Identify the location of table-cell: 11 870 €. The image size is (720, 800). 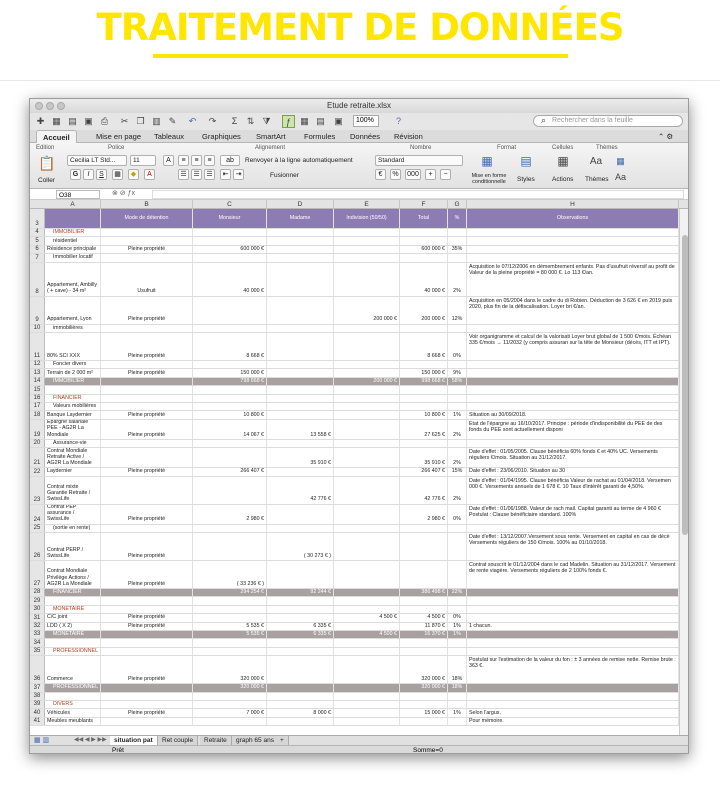
(424, 626).